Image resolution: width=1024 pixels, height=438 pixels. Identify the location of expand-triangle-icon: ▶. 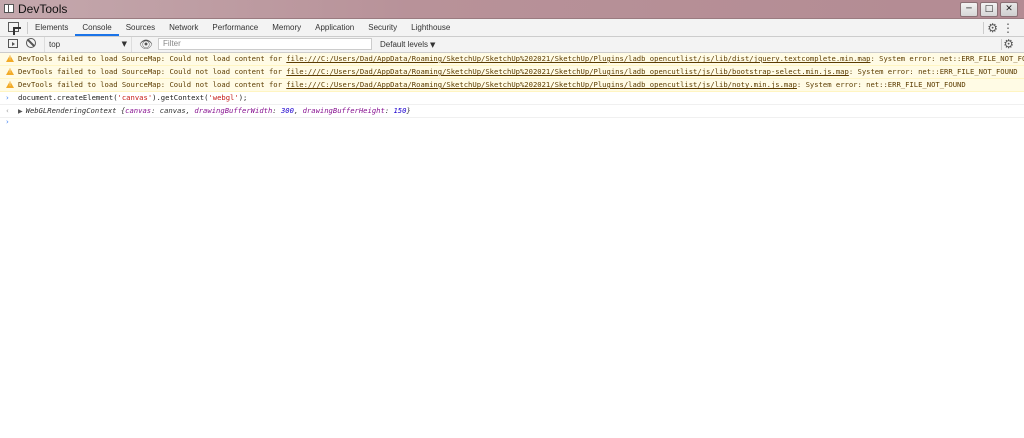
(20, 111).